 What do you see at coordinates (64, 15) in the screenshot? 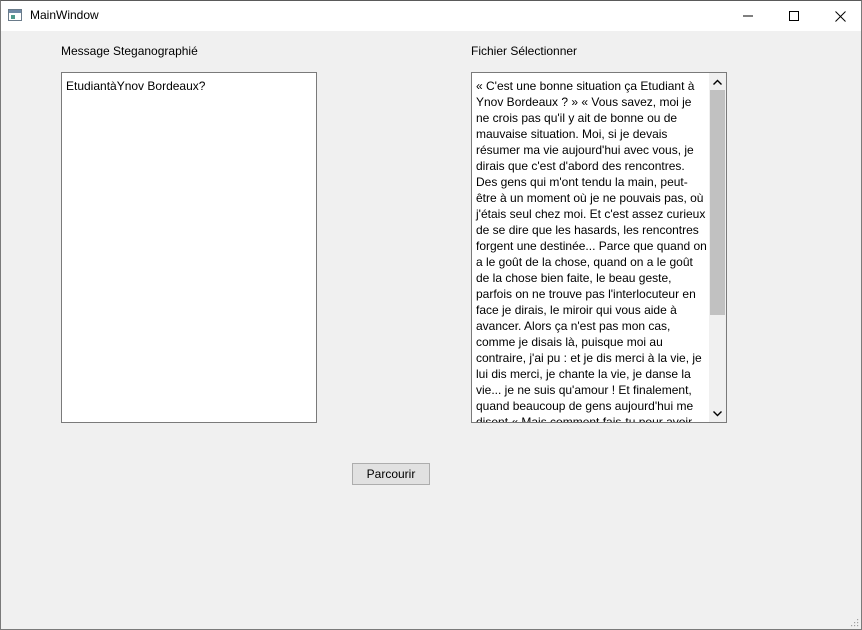
I see `window-title: MainWindow` at bounding box center [64, 15].